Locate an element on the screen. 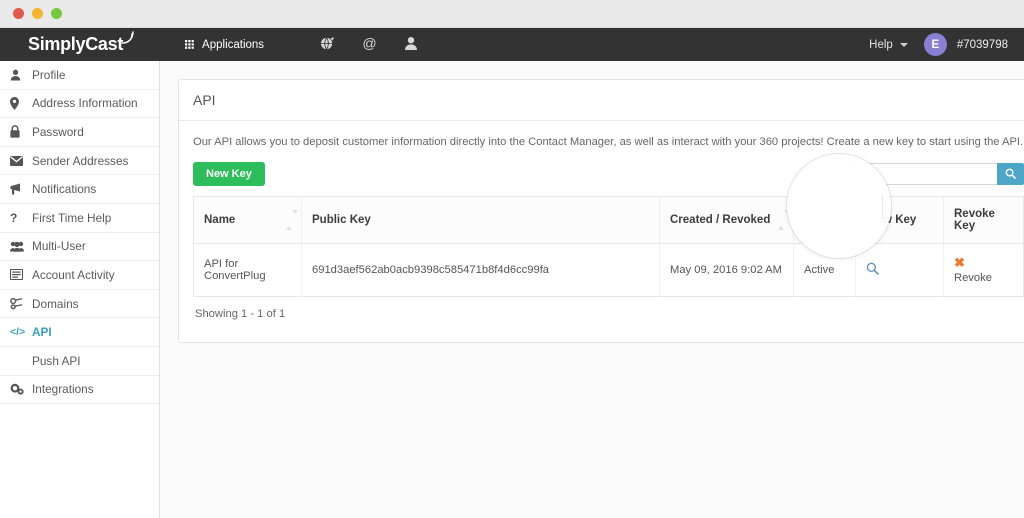 The width and height of the screenshot is (1024, 518). top-nav-right-group: Help E #7039798 is located at coordinates (938, 44).